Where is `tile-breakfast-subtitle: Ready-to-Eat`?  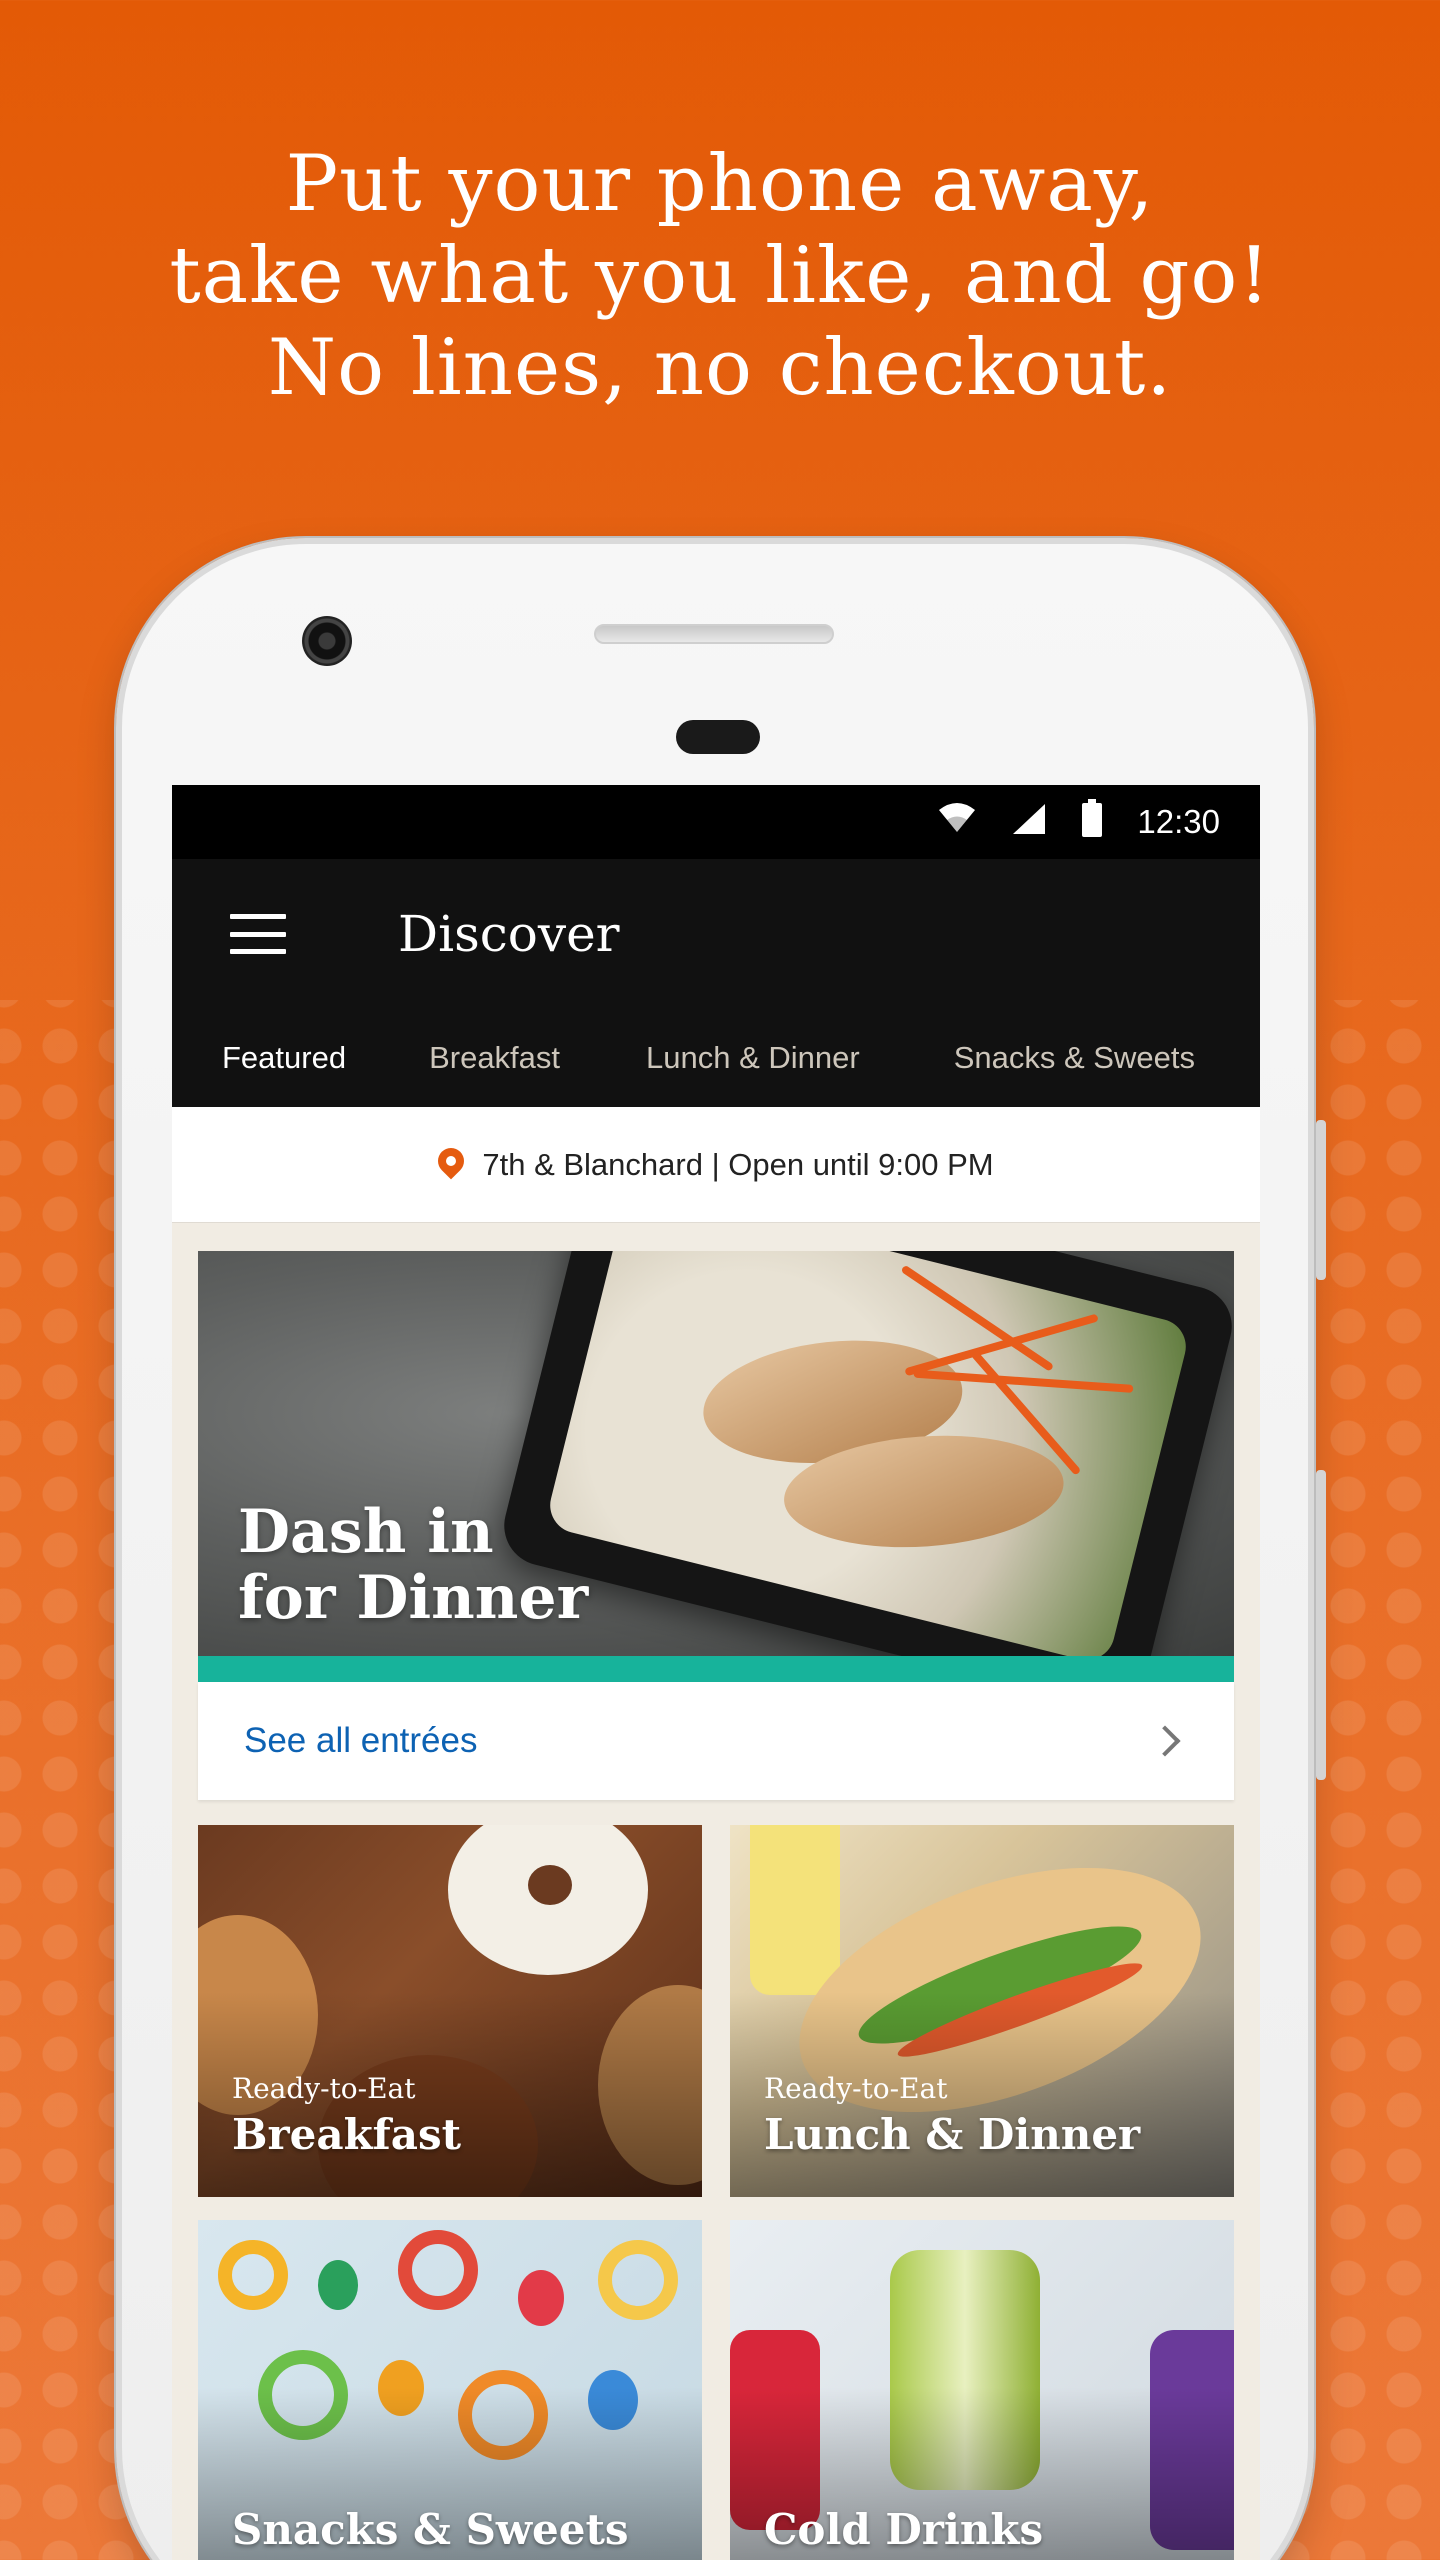 tile-breakfast-subtitle: Ready-to-Eat is located at coordinates (324, 2088).